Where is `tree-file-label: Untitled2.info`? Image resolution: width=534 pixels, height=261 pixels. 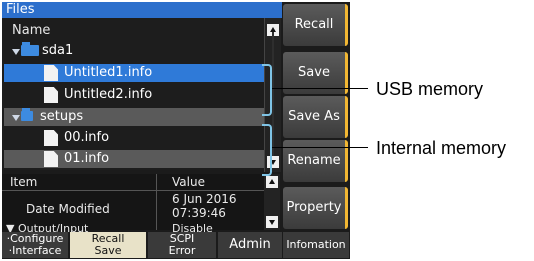 tree-file-label: Untitled2.info is located at coordinates (108, 94).